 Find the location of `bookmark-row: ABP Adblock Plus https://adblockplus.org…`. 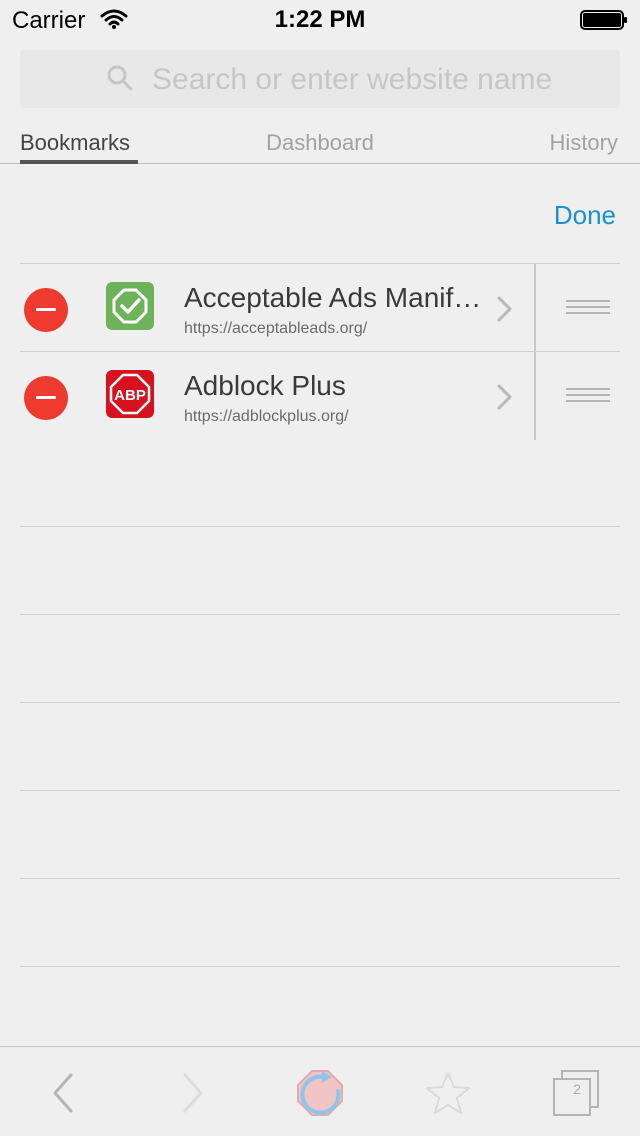

bookmark-row: ABP Adblock Plus https://adblockplus.org… is located at coordinates (320, 395).